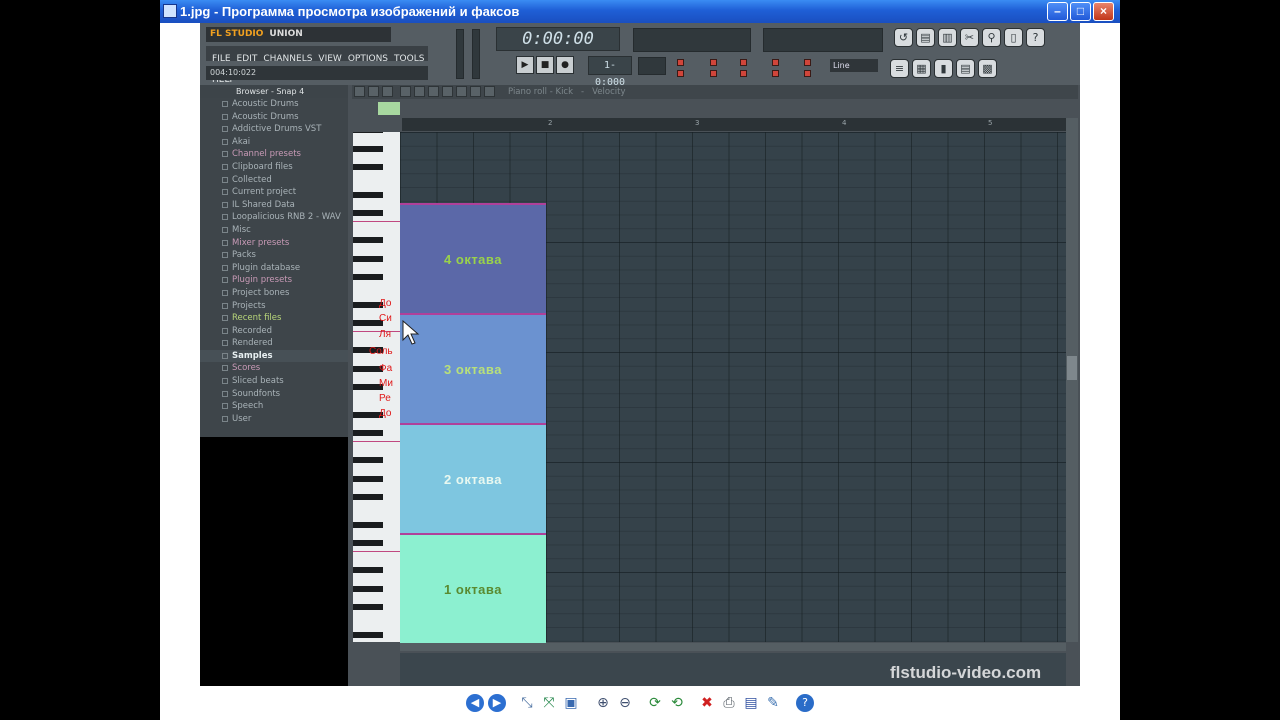  I want to click on minimize-button: –, so click(1057, 11).